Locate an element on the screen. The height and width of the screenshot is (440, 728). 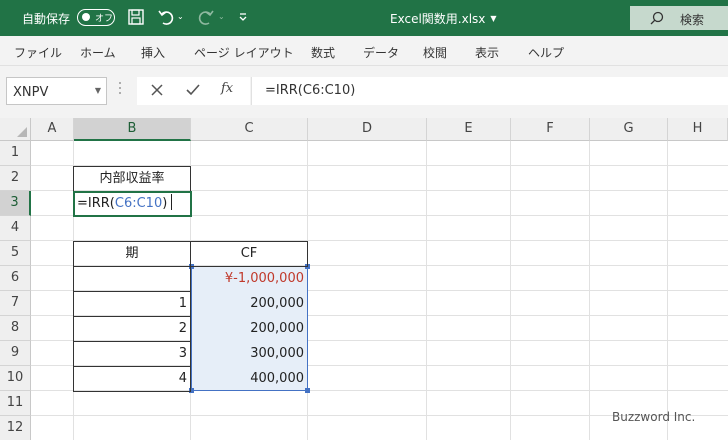
formula-buttons: fx is located at coordinates (193, 91).